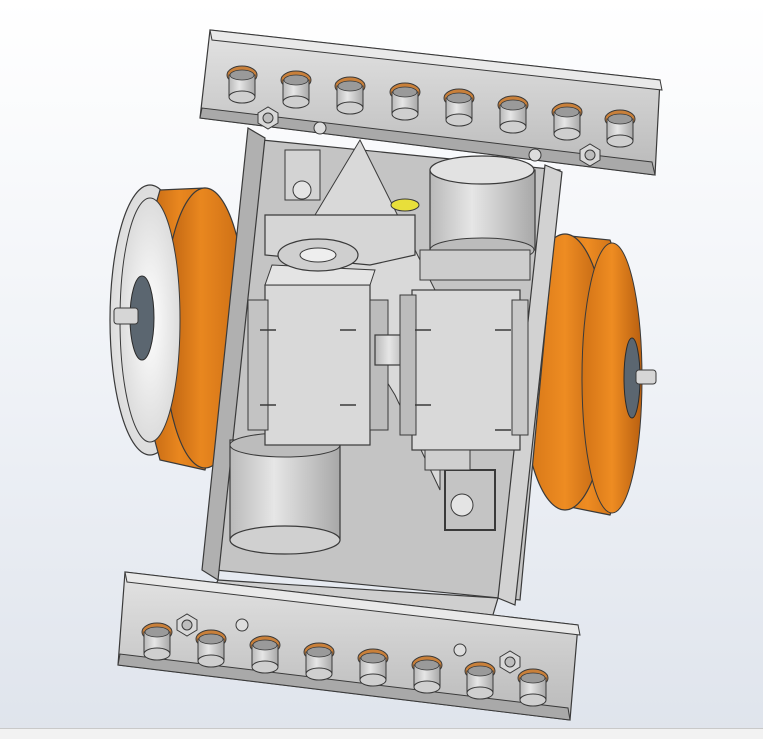 This screenshot has height=739, width=763. What do you see at coordinates (302, 175) in the screenshot?
I see `mount-bracket-upper-left` at bounding box center [302, 175].